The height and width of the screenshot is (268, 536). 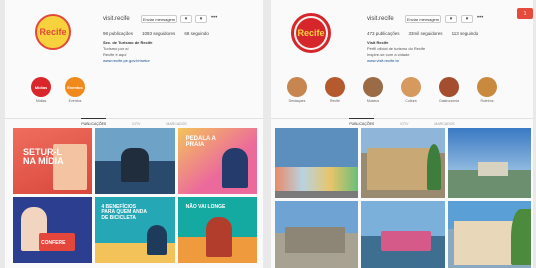 I want to click on notification-badge: 1, so click(x=525, y=13).